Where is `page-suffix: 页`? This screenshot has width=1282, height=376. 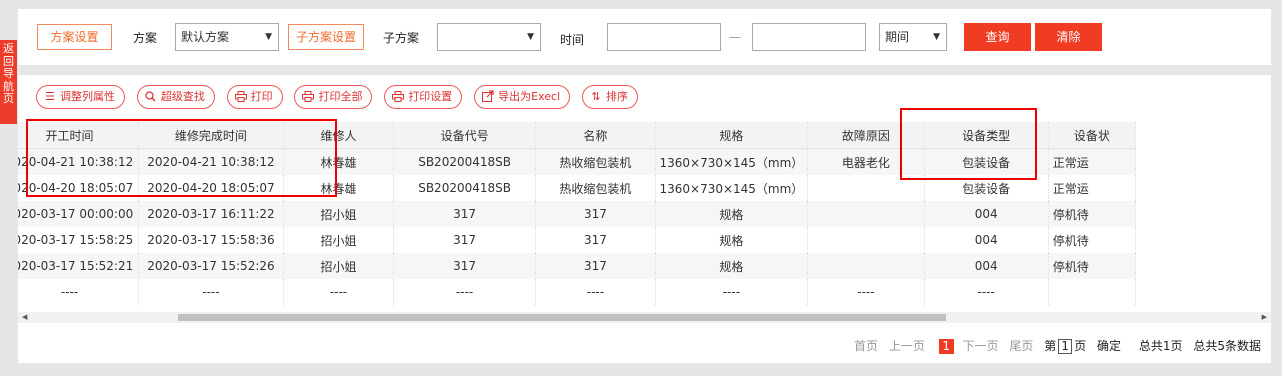
page-suffix: 页 is located at coordinates (1080, 346).